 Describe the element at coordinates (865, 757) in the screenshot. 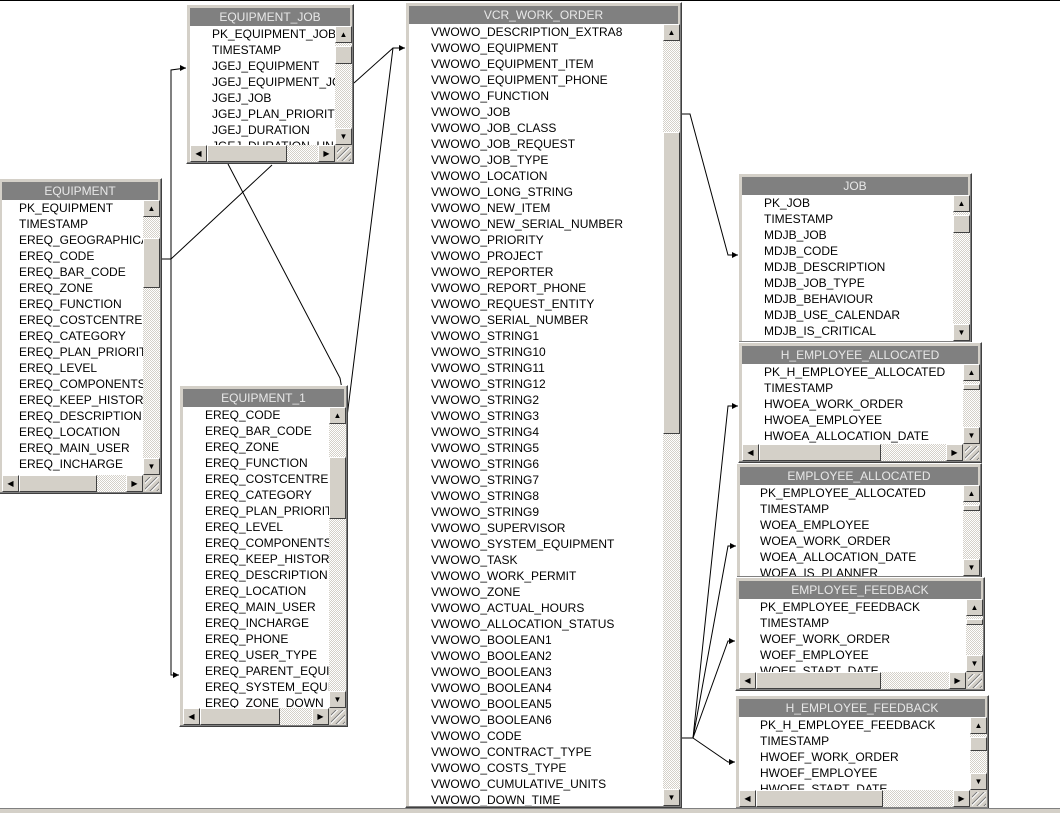

I see `column-item: HWOEF_WORK_ORDER` at that location.